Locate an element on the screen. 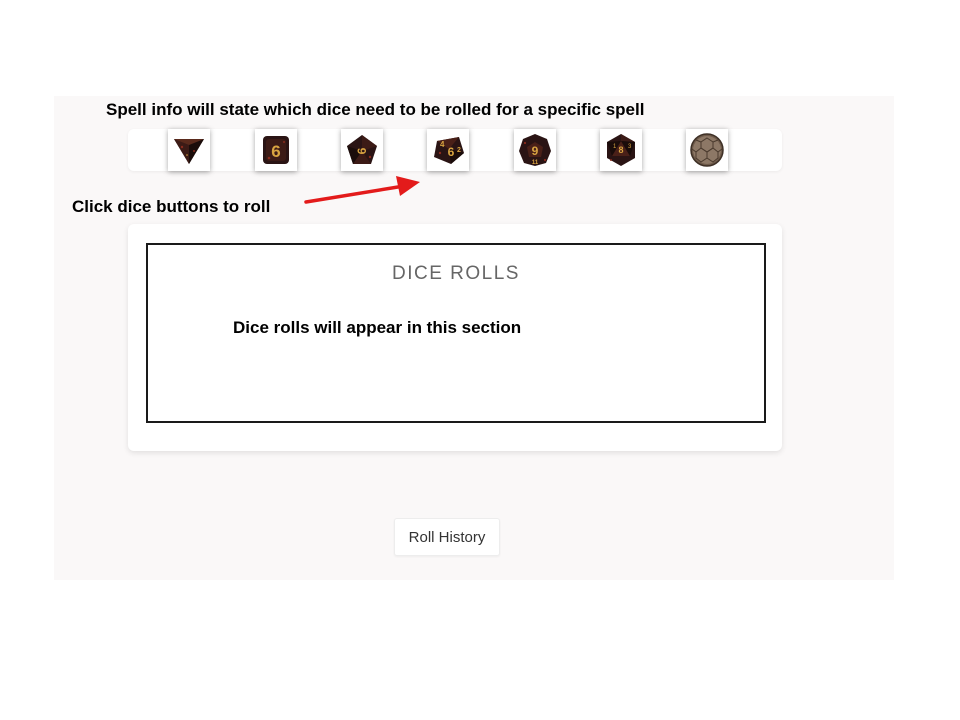  d20-numeral: 8 is located at coordinates (620, 150).